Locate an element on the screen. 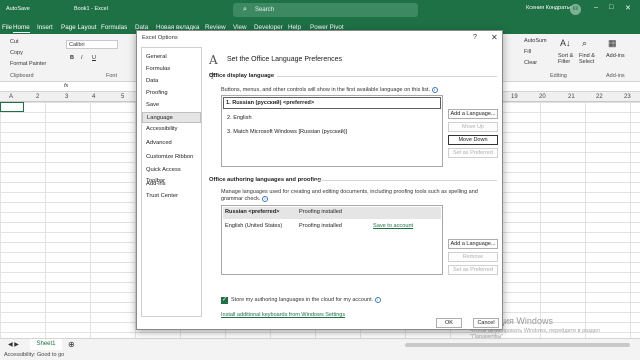 This screenshot has width=640, height=360. bold-button: B is located at coordinates (72, 58).